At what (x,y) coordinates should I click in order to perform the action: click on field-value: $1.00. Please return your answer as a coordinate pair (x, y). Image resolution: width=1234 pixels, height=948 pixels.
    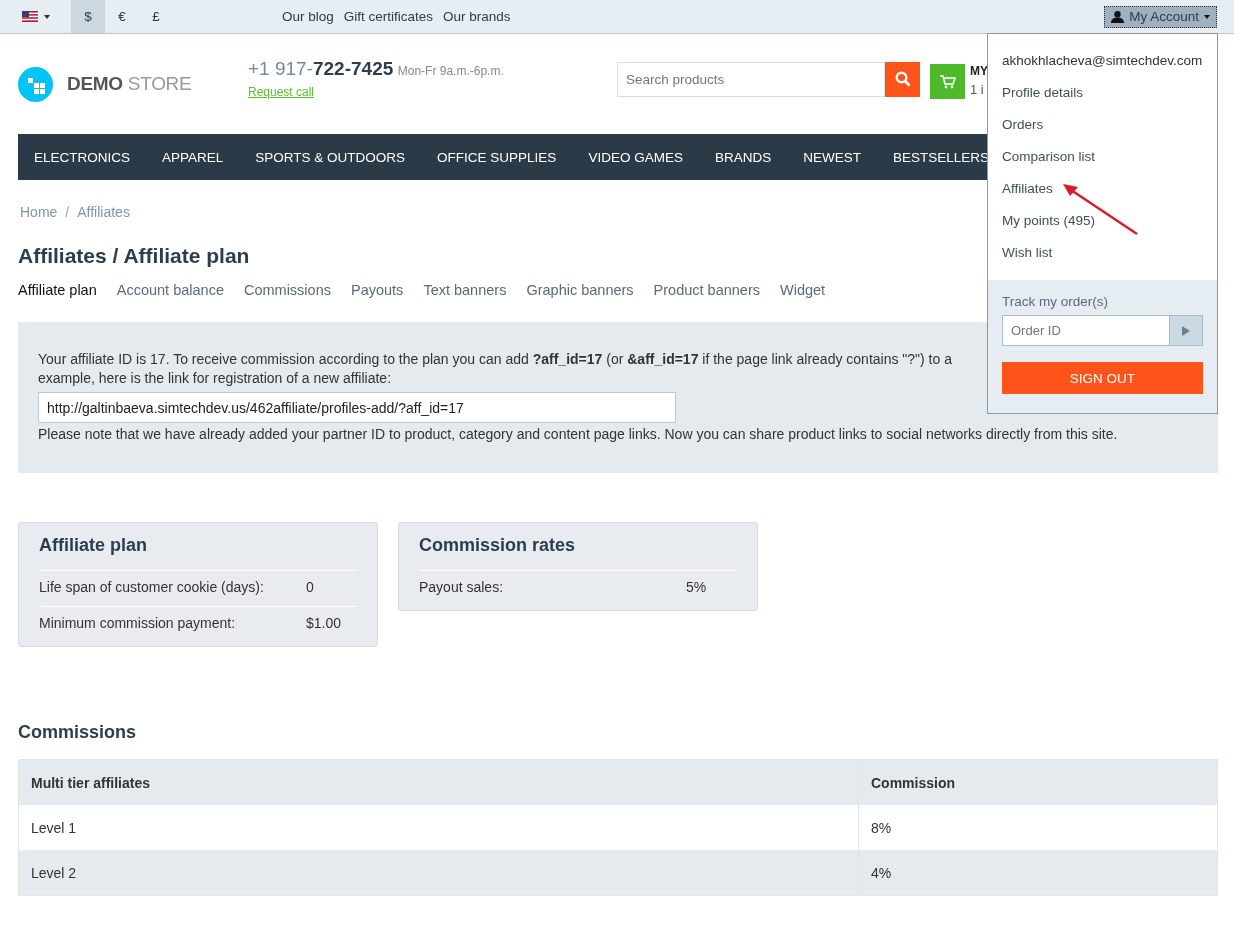
    Looking at the image, I should click on (324, 623).